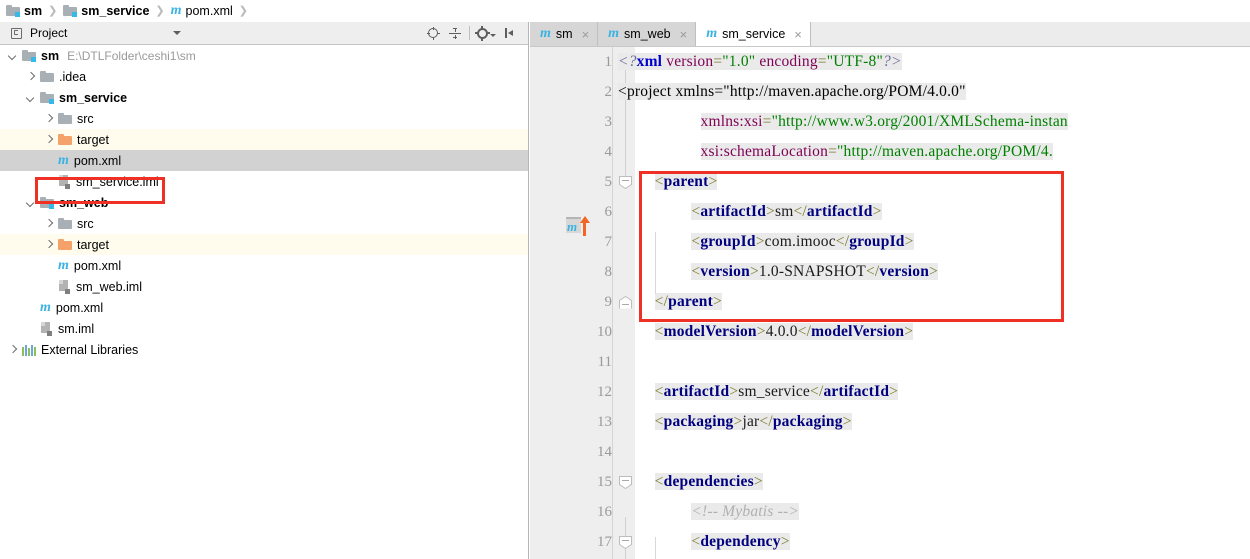 This screenshot has width=1250, height=559. Describe the element at coordinates (608, 182) in the screenshot. I see `line-number: 5` at that location.